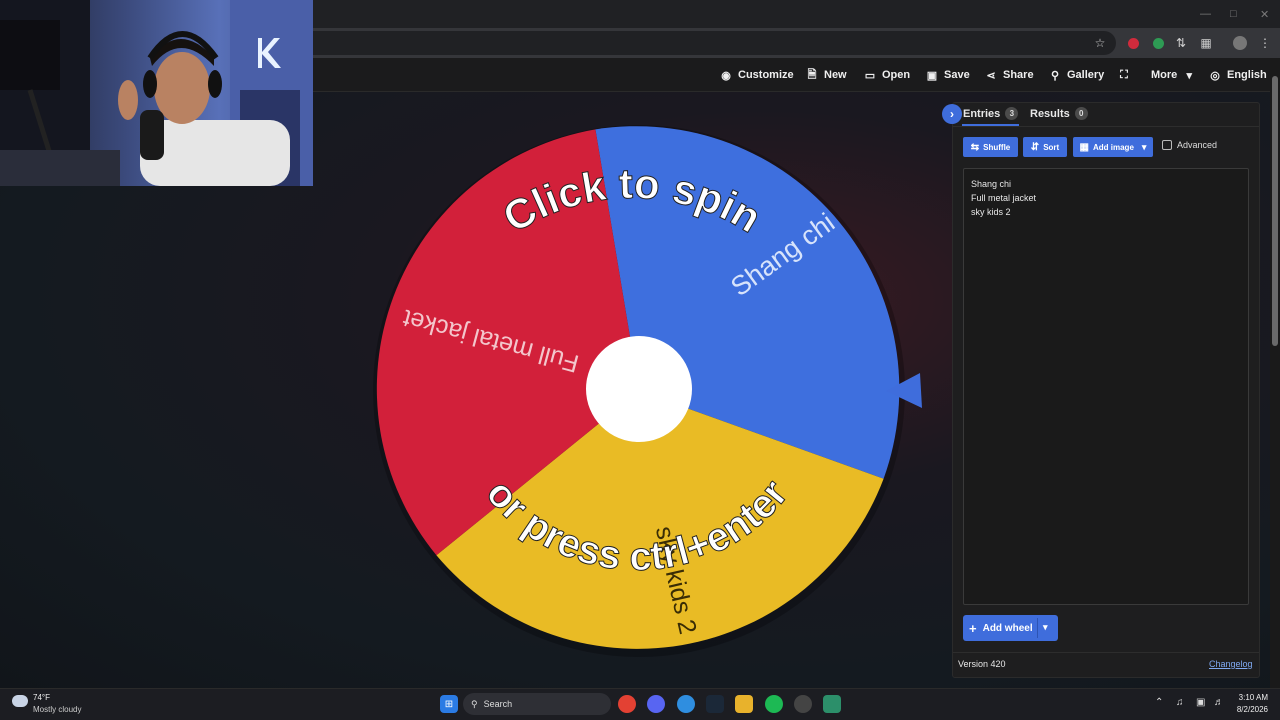  I want to click on save-icon: ▣, so click(932, 75).